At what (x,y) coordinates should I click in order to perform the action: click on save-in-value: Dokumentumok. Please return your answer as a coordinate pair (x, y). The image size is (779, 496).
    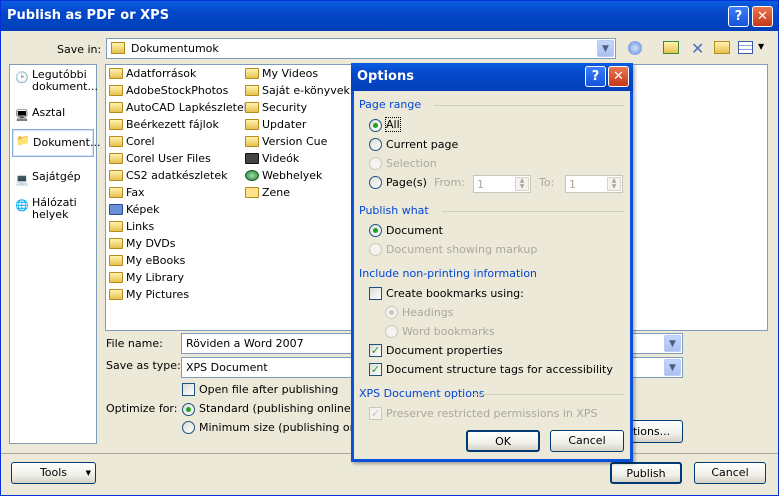
    Looking at the image, I should click on (175, 48).